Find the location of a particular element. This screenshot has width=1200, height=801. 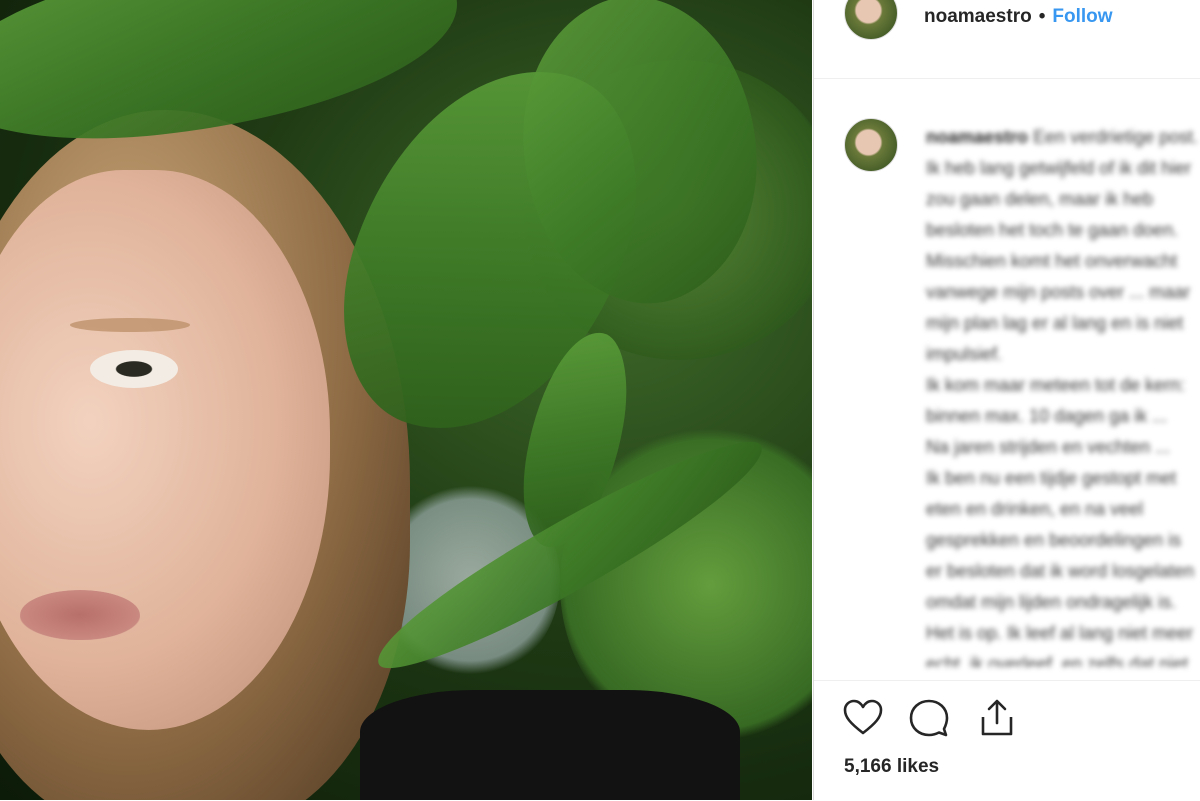

portrait-brow is located at coordinates (130, 325).